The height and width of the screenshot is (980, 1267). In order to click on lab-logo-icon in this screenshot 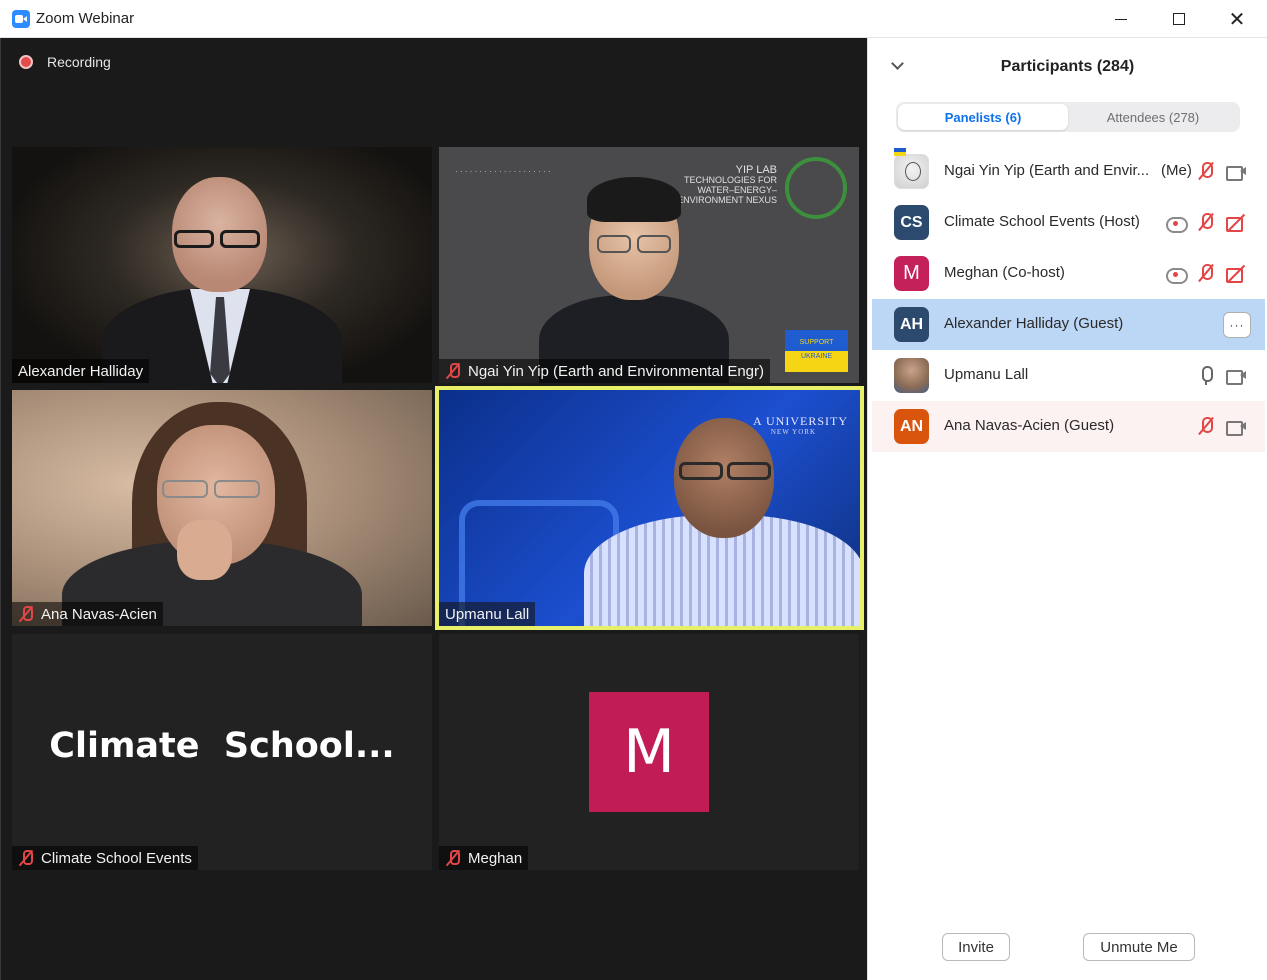, I will do `click(816, 188)`.